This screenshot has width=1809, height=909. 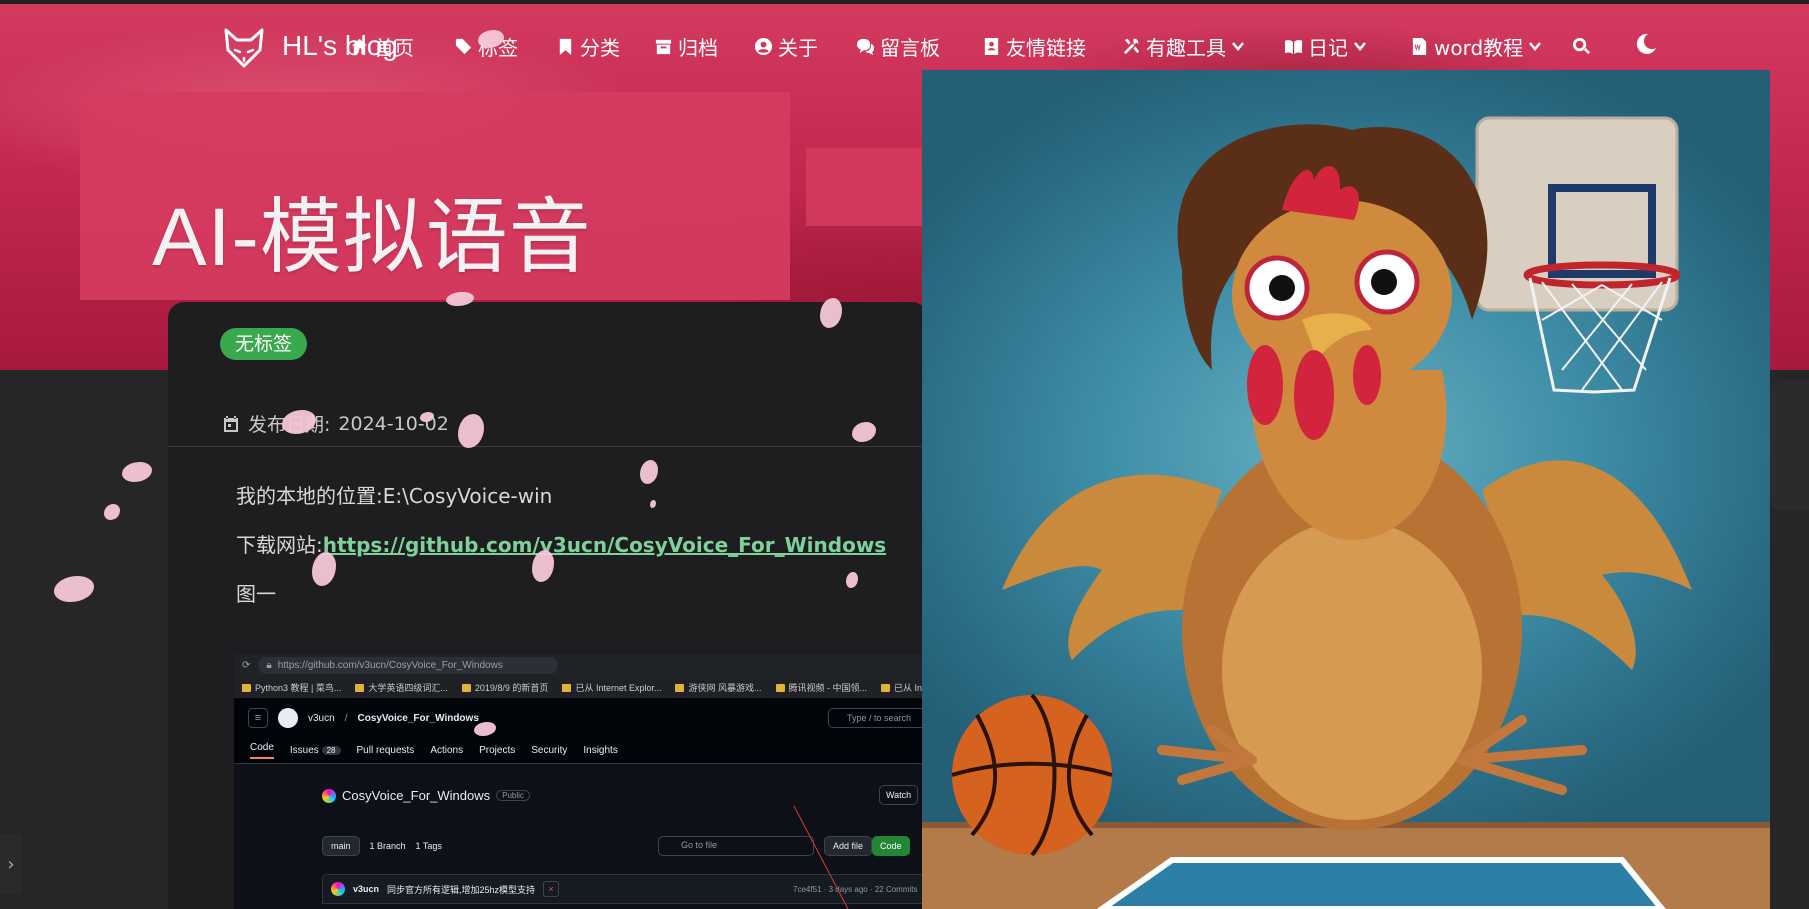 I want to click on tab-security: Security, so click(x=549, y=750).